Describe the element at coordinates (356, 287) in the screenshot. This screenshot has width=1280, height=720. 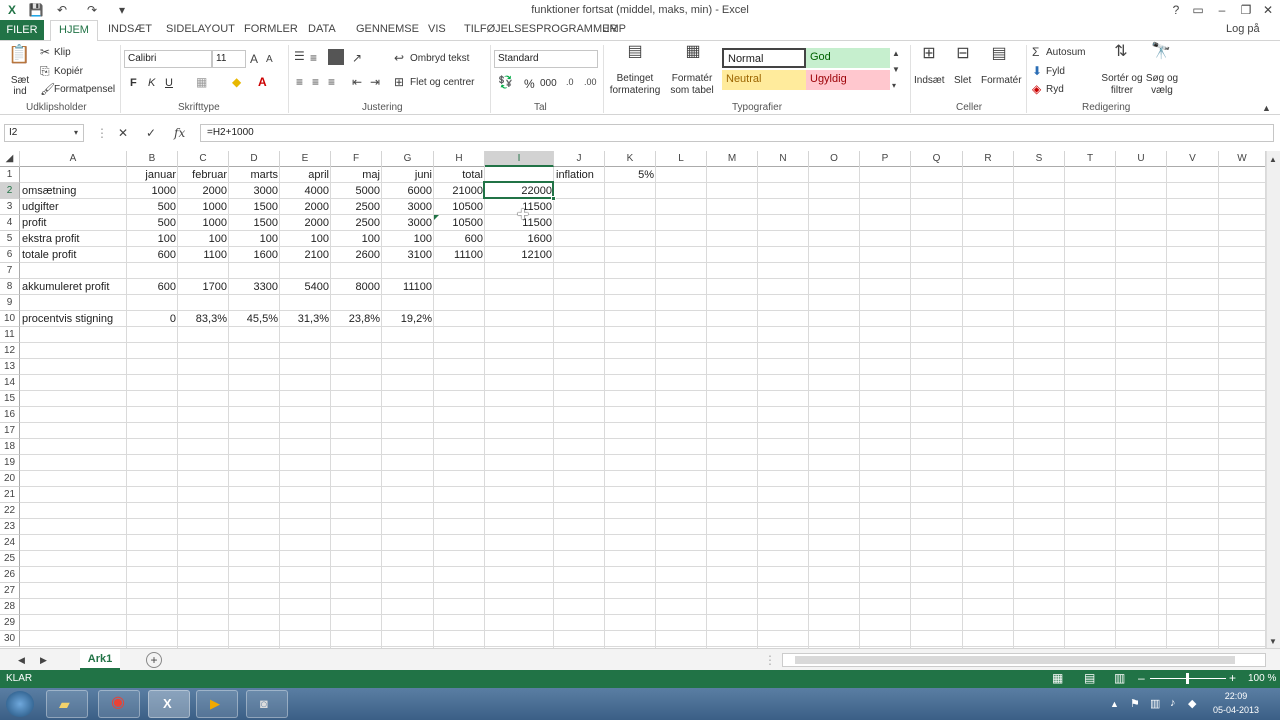
I see `cell-f8: 8000` at that location.